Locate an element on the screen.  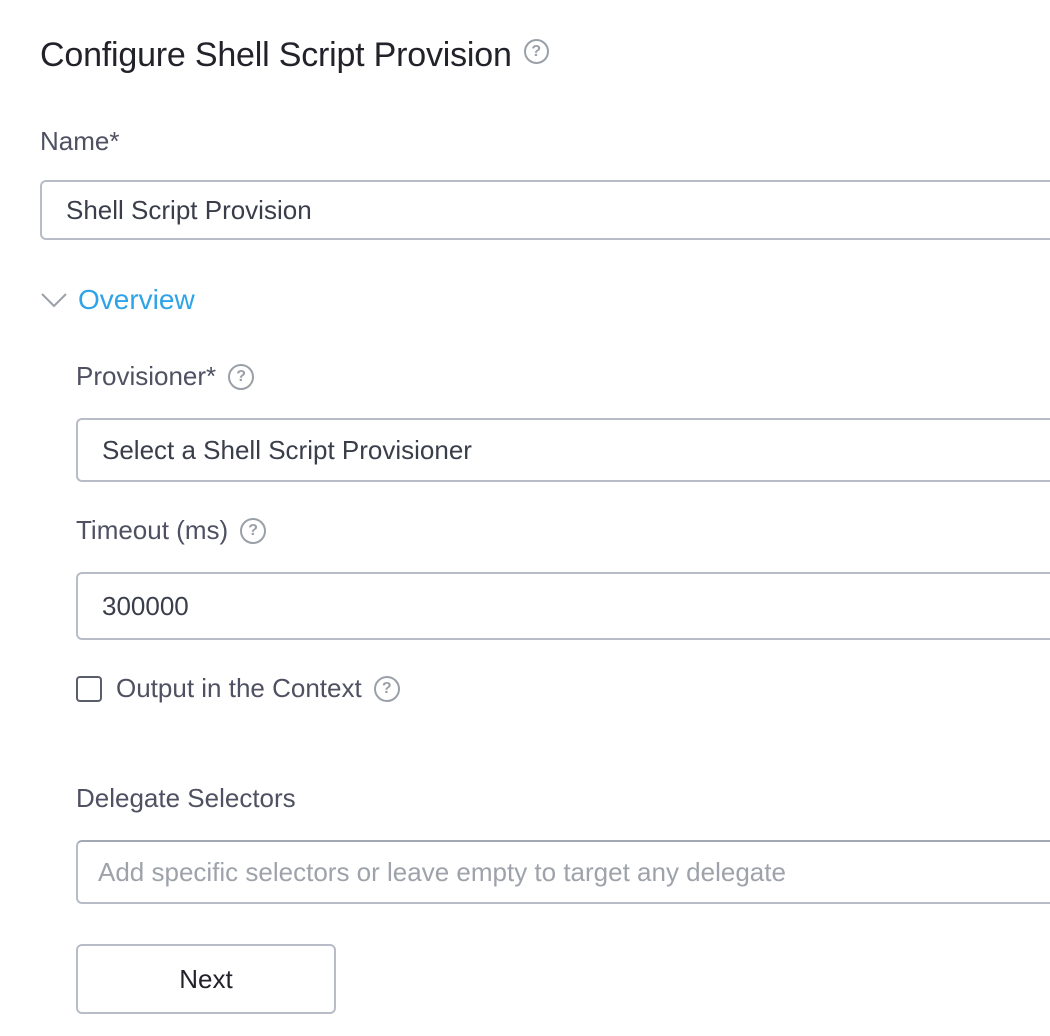
page-title: Configure Shell Script Provision is located at coordinates (276, 55).